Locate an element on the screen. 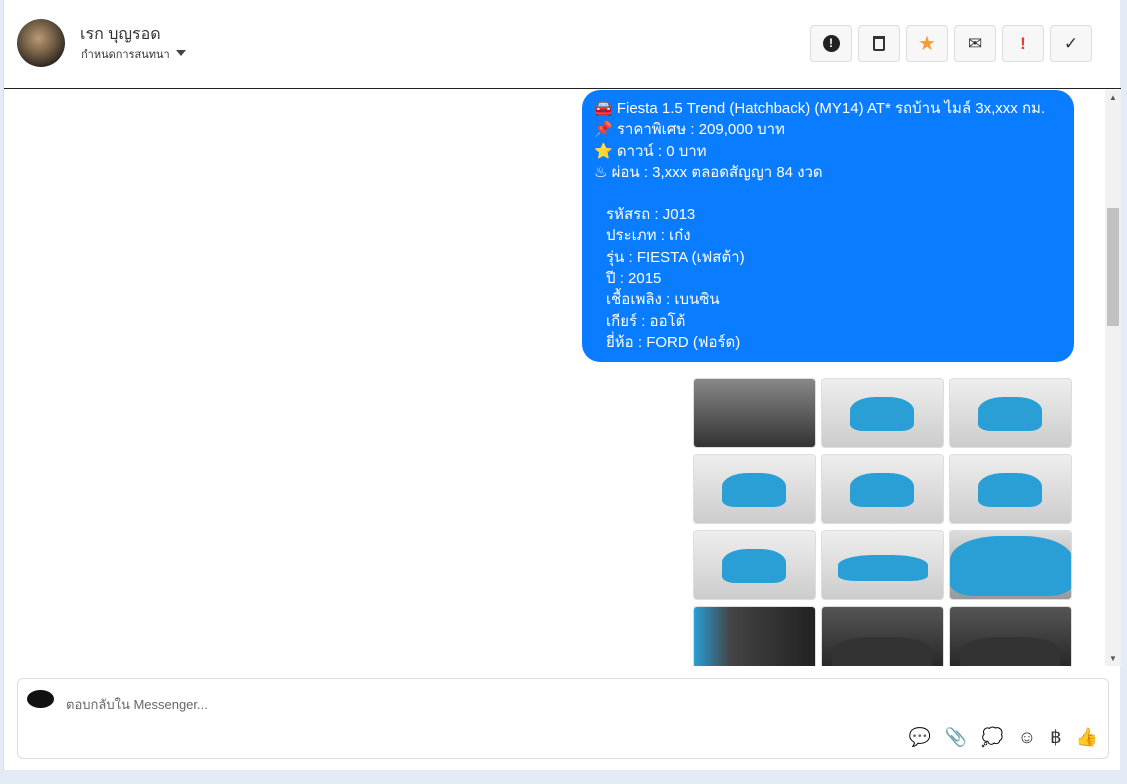 The height and width of the screenshot is (784, 1127). message-line: ⭐ ดาวน์ : 0 บาท is located at coordinates (650, 151).